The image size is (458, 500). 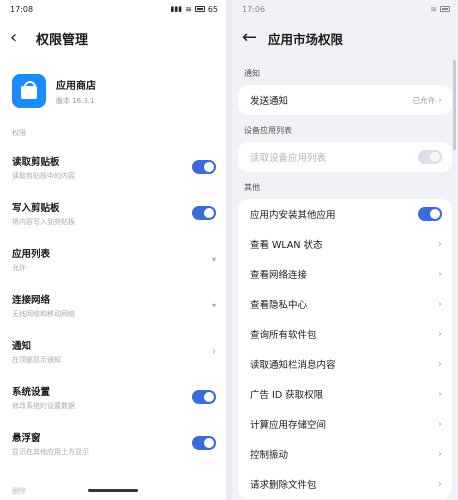 I want to click on permission-title: 悬浮窗, so click(x=26, y=438).